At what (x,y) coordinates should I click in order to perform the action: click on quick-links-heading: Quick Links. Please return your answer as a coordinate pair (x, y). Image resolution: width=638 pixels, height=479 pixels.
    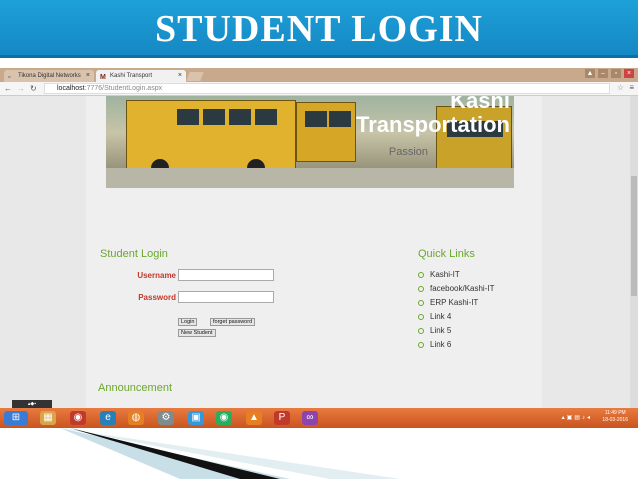
    Looking at the image, I should click on (446, 254).